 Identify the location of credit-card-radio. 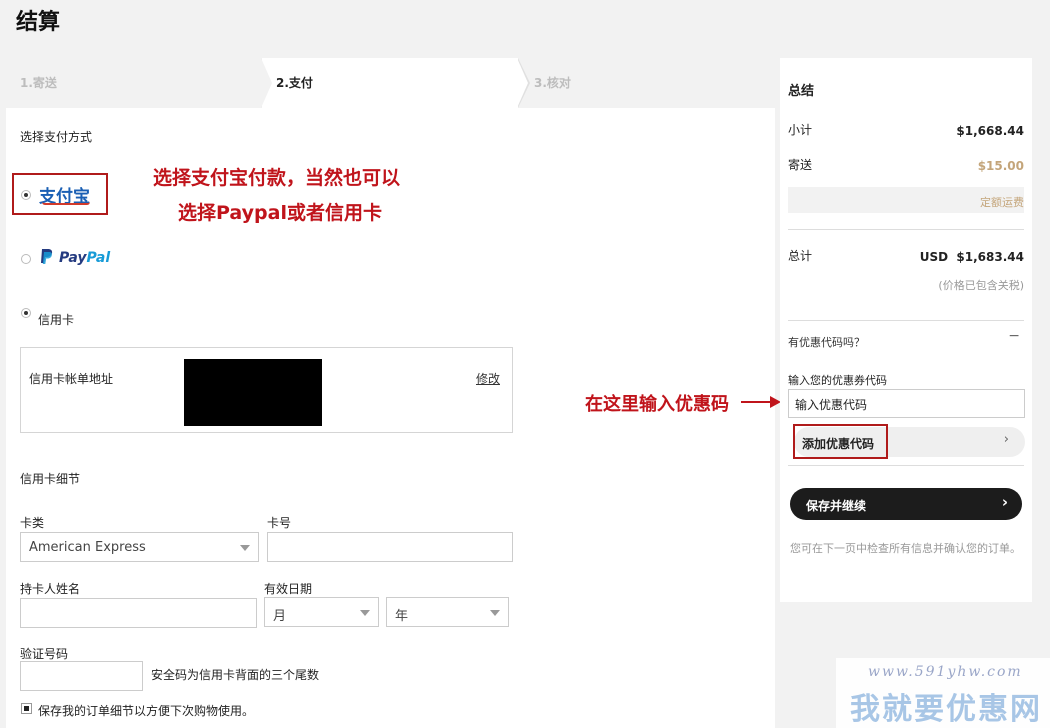
(26, 313).